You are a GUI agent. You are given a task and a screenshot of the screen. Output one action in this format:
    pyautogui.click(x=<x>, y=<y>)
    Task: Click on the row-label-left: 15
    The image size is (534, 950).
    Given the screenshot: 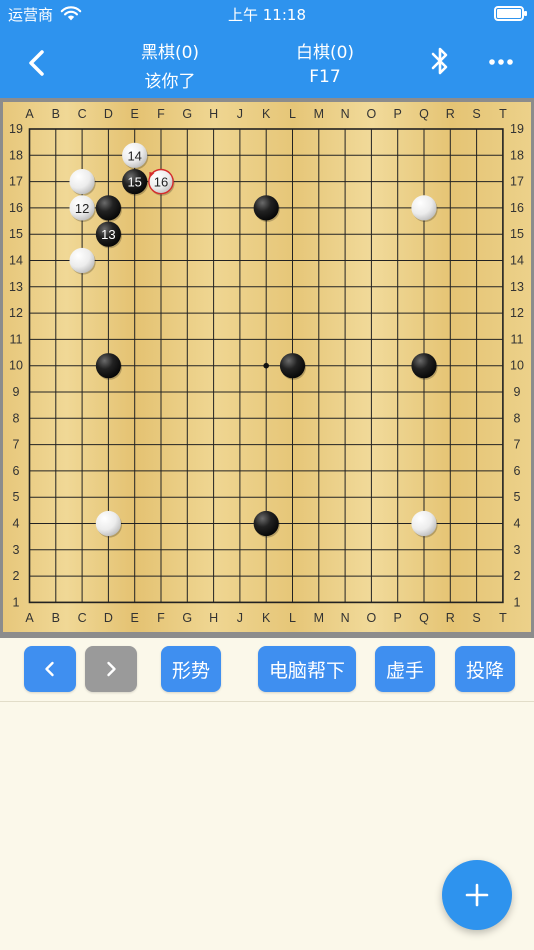 What is the action you would take?
    pyautogui.click(x=16, y=234)
    